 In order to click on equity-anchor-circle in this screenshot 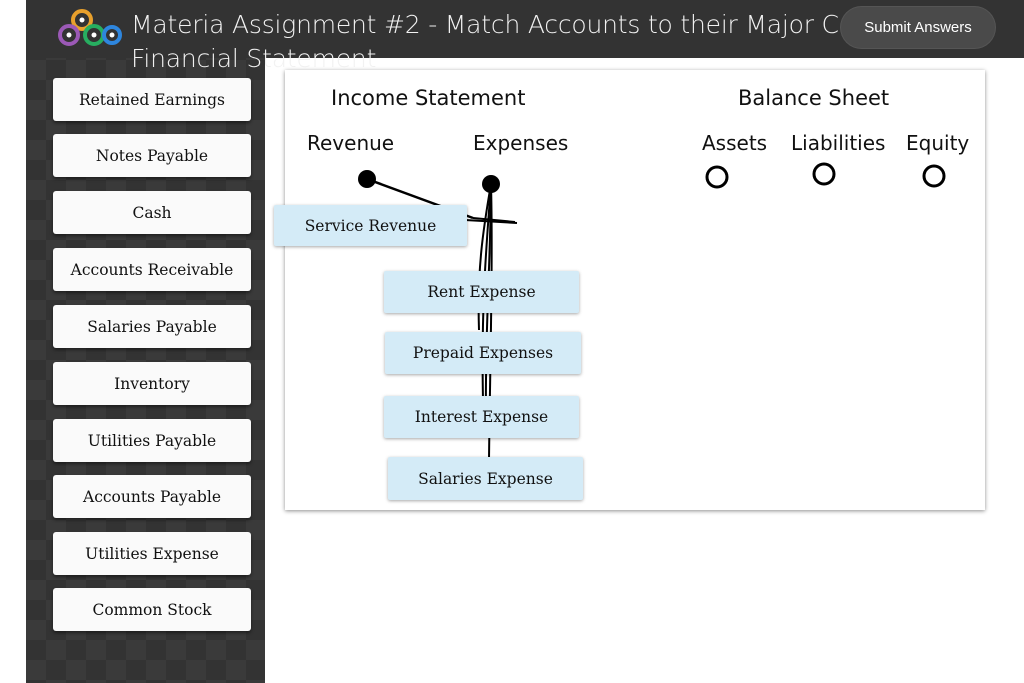, I will do `click(934, 176)`.